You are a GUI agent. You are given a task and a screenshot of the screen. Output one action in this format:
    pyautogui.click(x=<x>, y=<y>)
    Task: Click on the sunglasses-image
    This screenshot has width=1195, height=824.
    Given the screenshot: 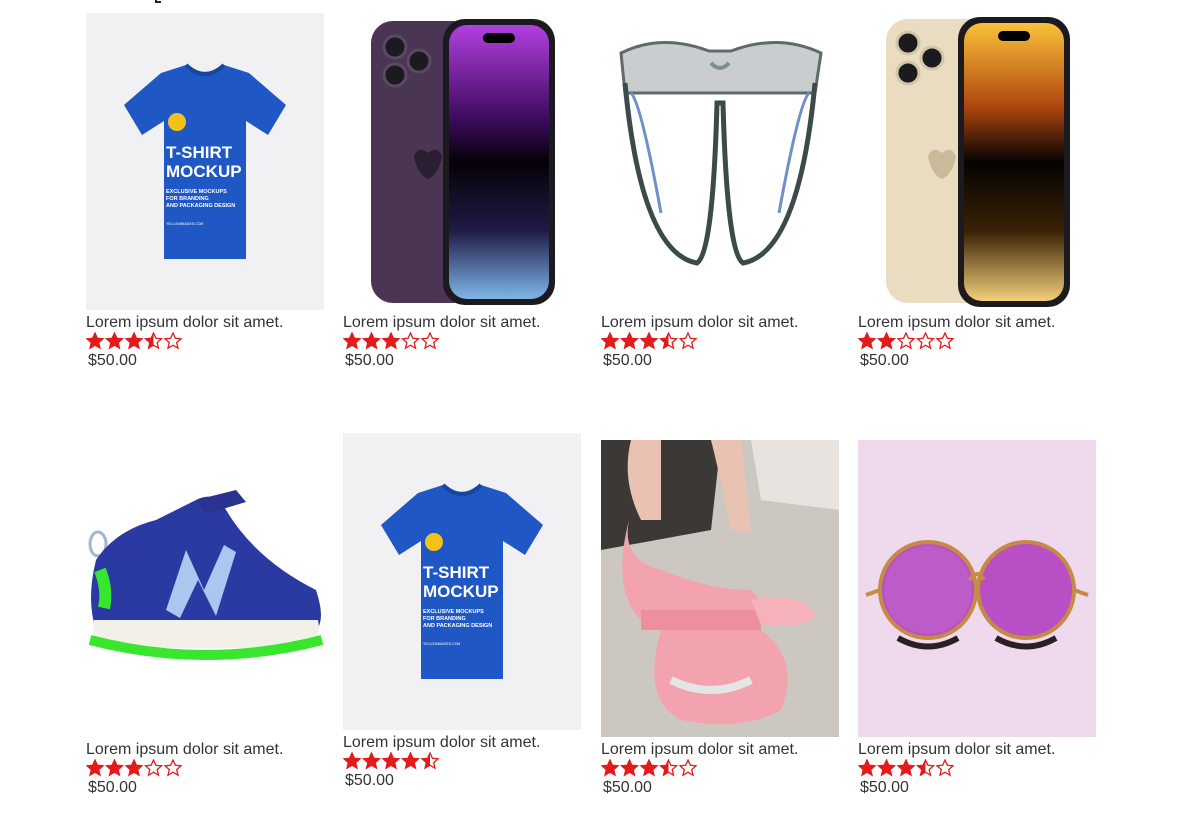 What is the action you would take?
    pyautogui.click(x=977, y=588)
    